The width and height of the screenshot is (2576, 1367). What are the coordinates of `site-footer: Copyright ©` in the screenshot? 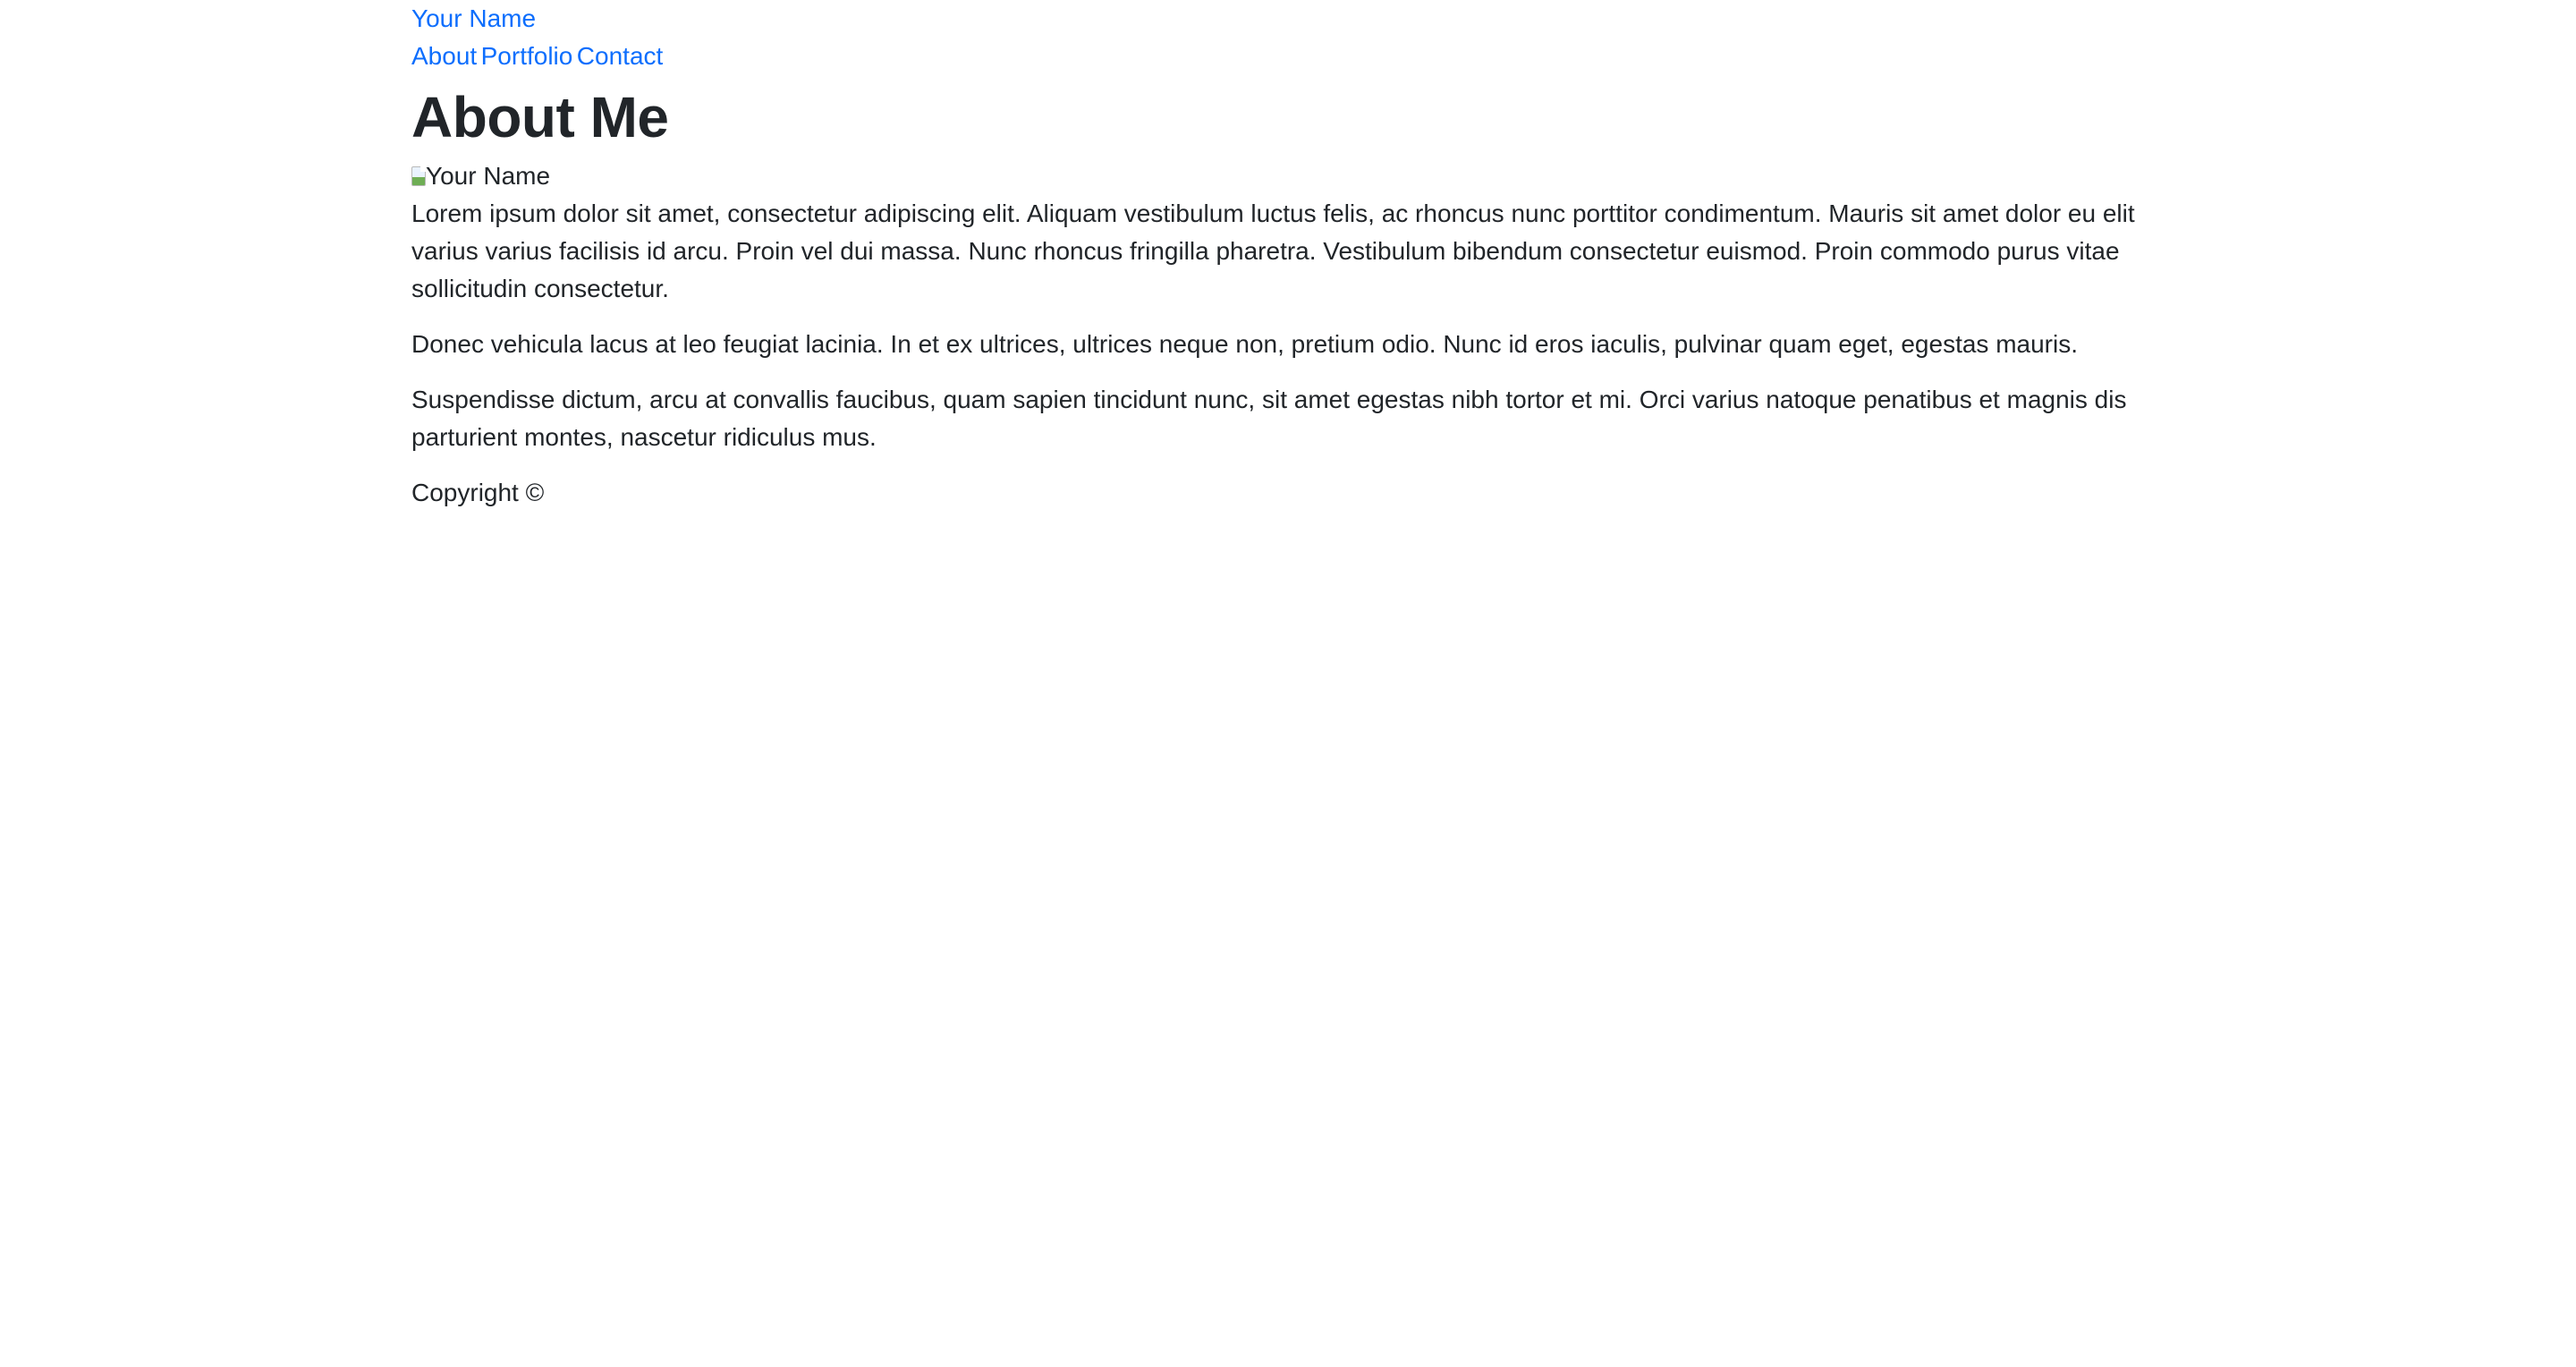 It's located at (1288, 493).